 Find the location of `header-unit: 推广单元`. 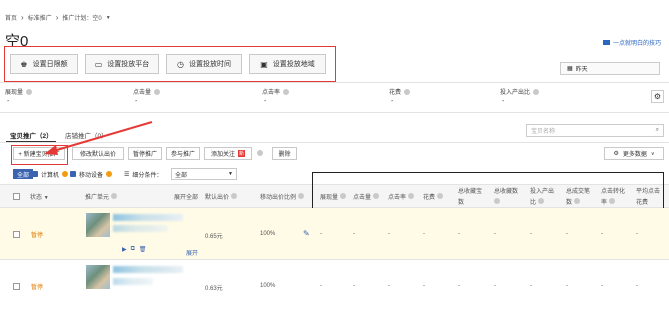

header-unit: 推广单元 is located at coordinates (101, 196).